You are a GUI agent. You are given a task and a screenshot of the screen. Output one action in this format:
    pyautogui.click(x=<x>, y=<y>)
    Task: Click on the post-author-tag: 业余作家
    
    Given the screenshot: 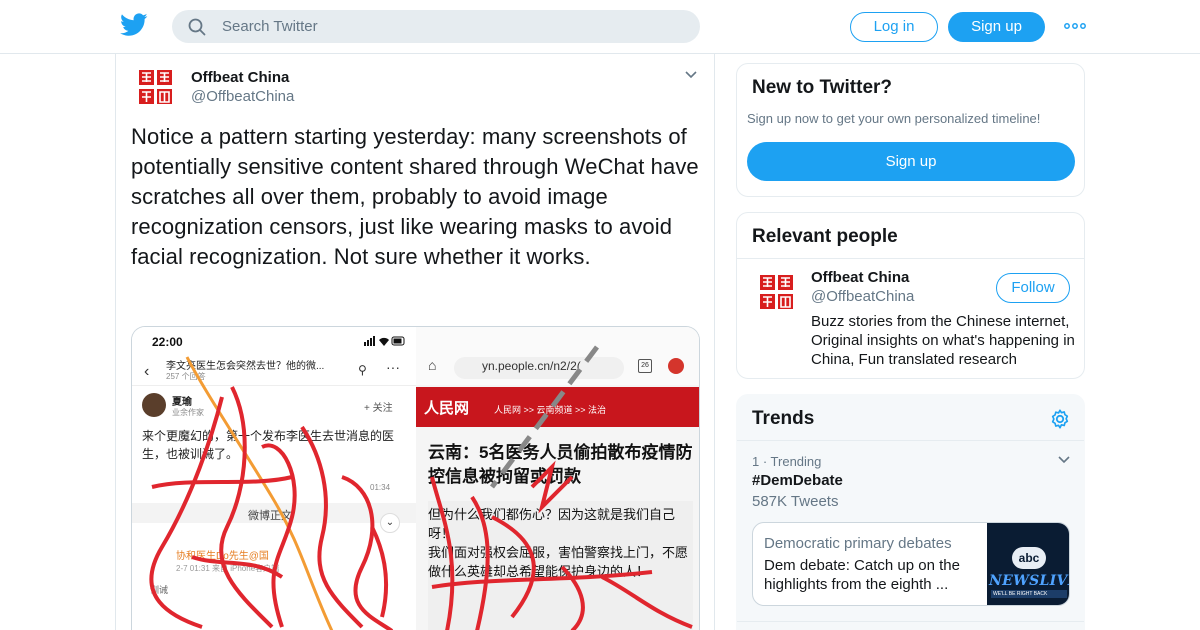 What is the action you would take?
    pyautogui.click(x=188, y=412)
    